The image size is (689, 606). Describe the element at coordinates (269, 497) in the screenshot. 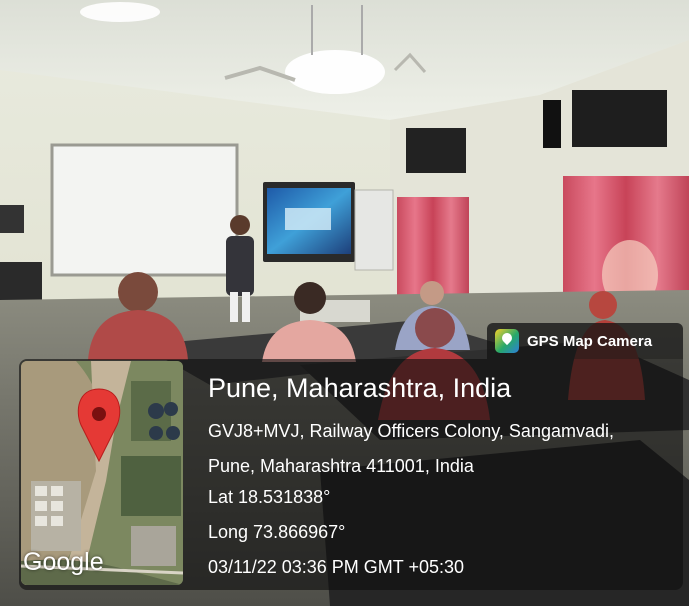

I see `latitude: Lat 18.531838°` at that location.